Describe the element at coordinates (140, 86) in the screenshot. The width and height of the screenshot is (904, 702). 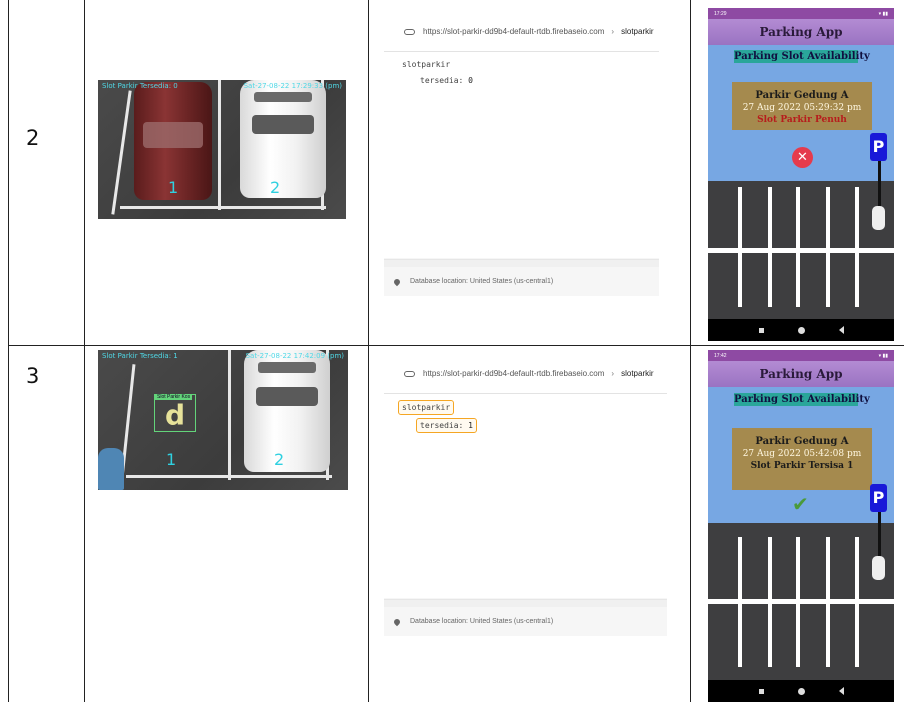
I see `camera-overlay-left: Slot Parkir Tersedia: 0` at that location.